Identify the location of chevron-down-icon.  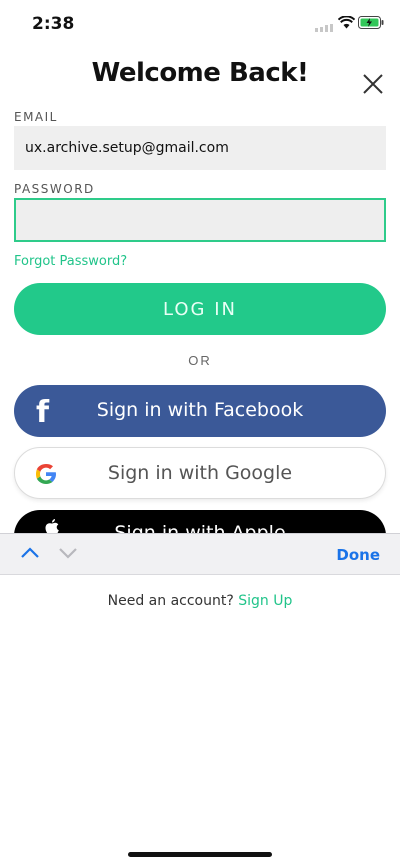
(68, 553).